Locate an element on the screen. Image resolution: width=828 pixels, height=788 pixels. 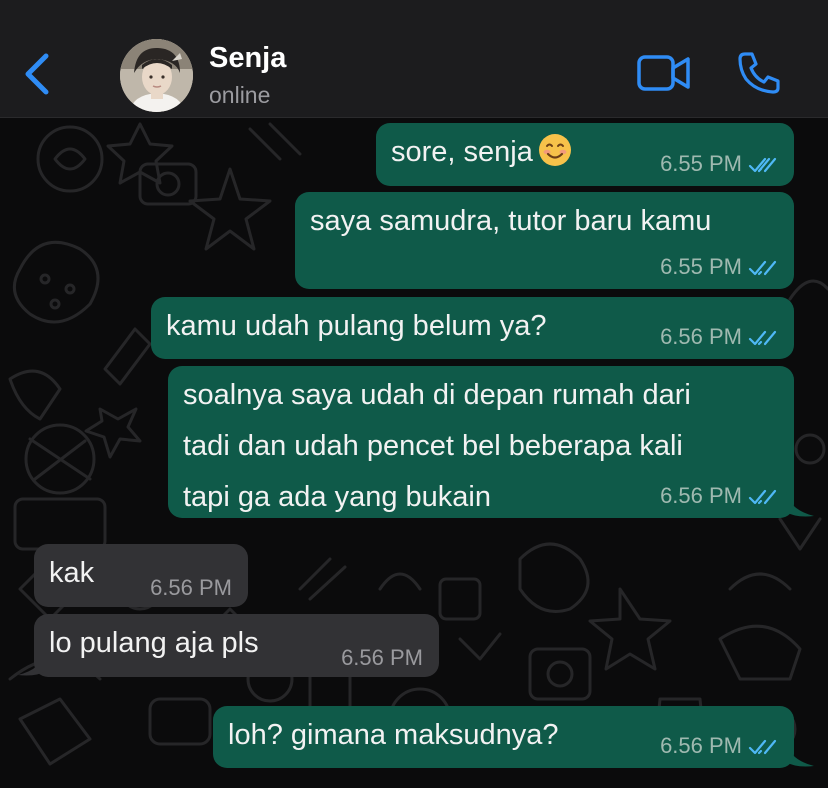
voice-call-button is located at coordinates (759, 73).